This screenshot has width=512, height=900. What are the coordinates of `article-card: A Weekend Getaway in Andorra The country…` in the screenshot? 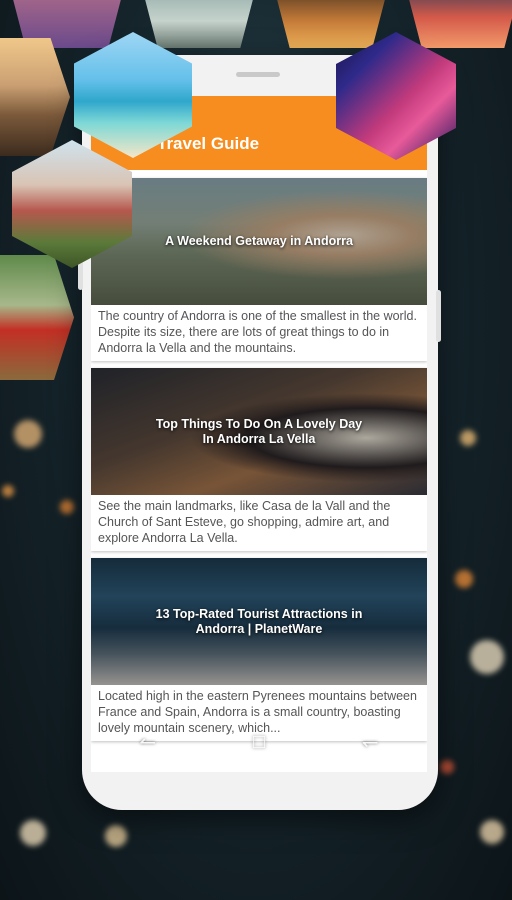 It's located at (259, 269).